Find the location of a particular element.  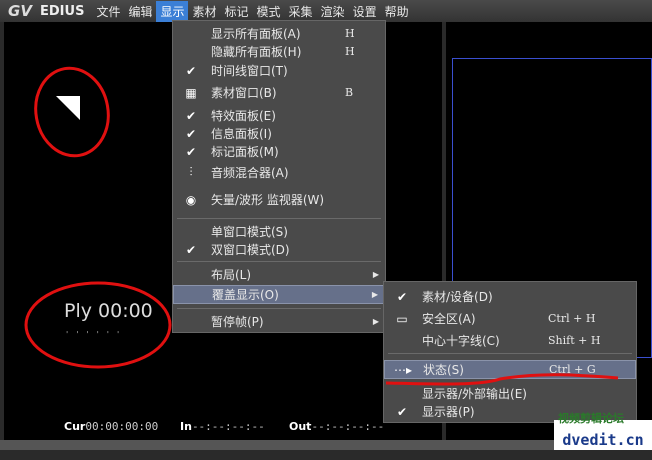

annotation-circle-play is located at coordinates (72, 112).